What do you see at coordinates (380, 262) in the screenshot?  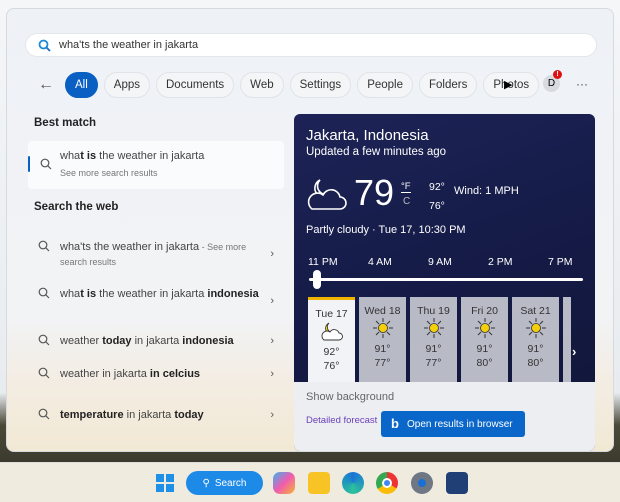 I see `hour-label: 4 AM` at bounding box center [380, 262].